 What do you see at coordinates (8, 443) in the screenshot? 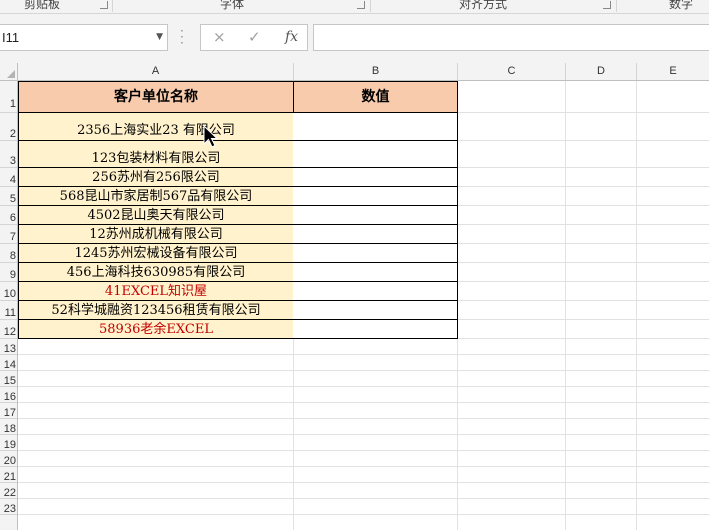
I see `row-header: 19` at bounding box center [8, 443].